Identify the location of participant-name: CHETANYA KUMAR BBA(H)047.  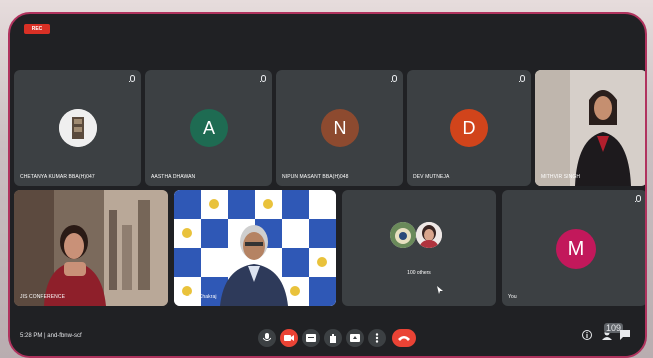
(57, 177).